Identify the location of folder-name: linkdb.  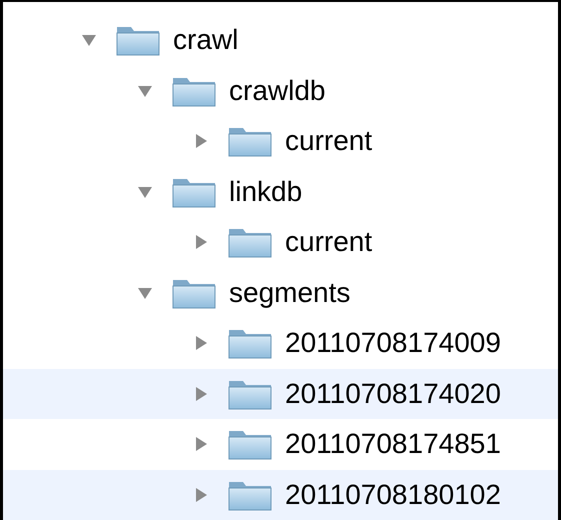
(265, 191).